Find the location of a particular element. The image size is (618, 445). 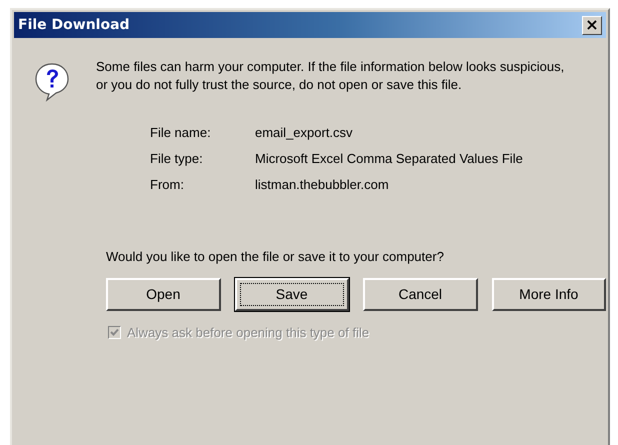

checkbox-label: Always ask before opening this type of file is located at coordinates (248, 332).